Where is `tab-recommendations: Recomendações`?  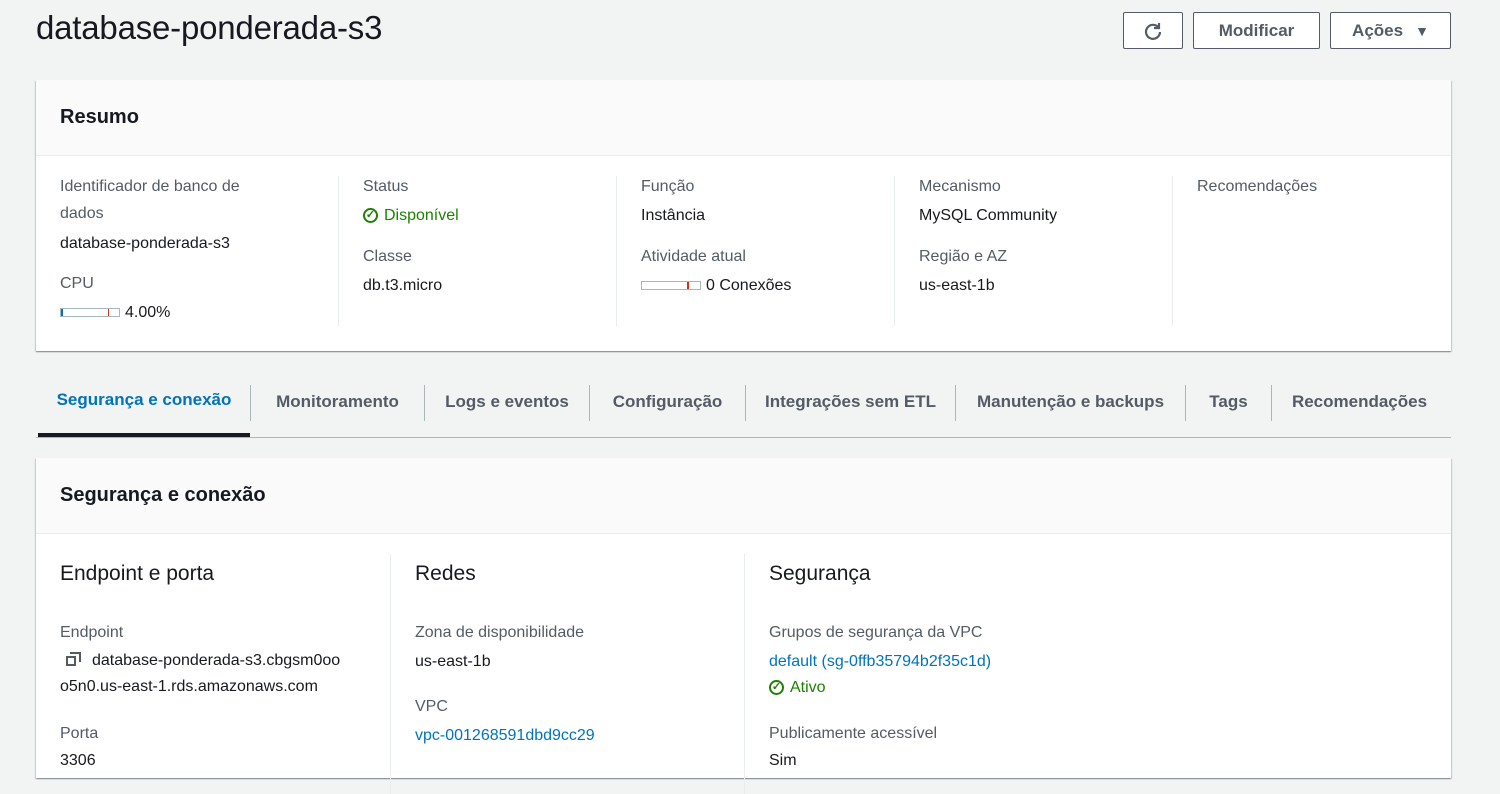
tab-recommendations: Recomendações is located at coordinates (1359, 402).